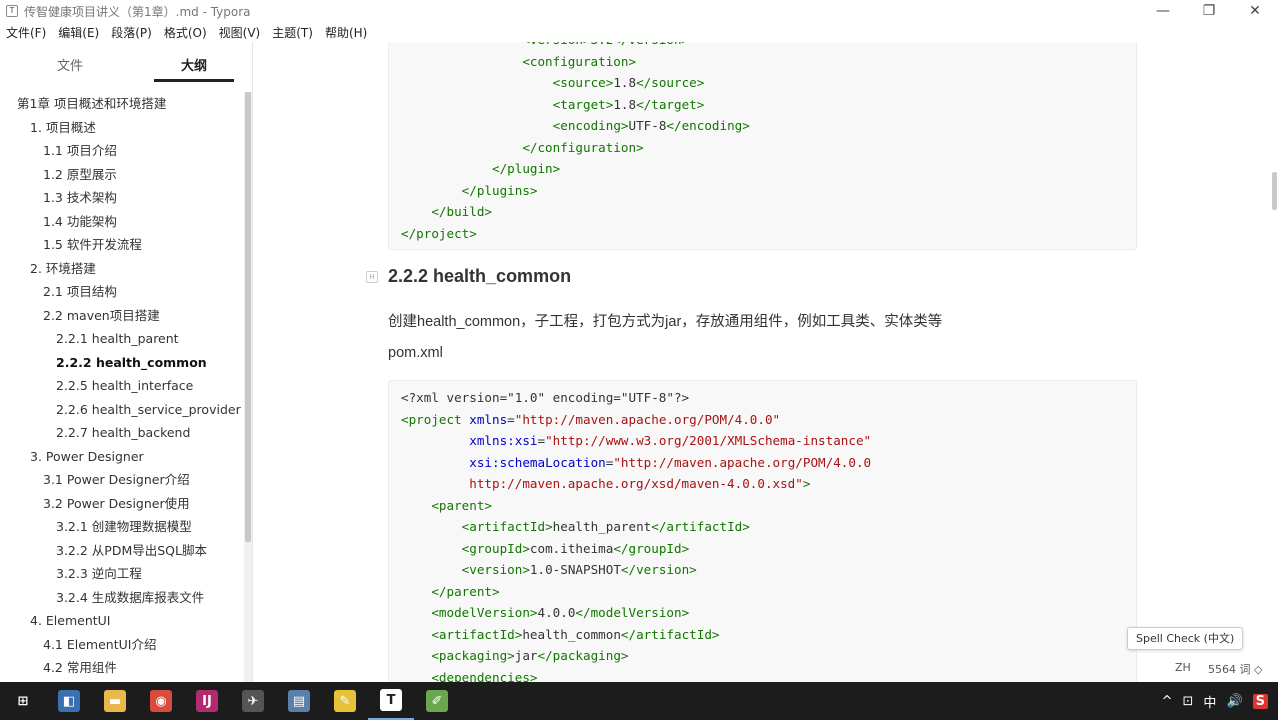 The width and height of the screenshot is (1278, 720). I want to click on task-view-glyph: ◧, so click(69, 701).